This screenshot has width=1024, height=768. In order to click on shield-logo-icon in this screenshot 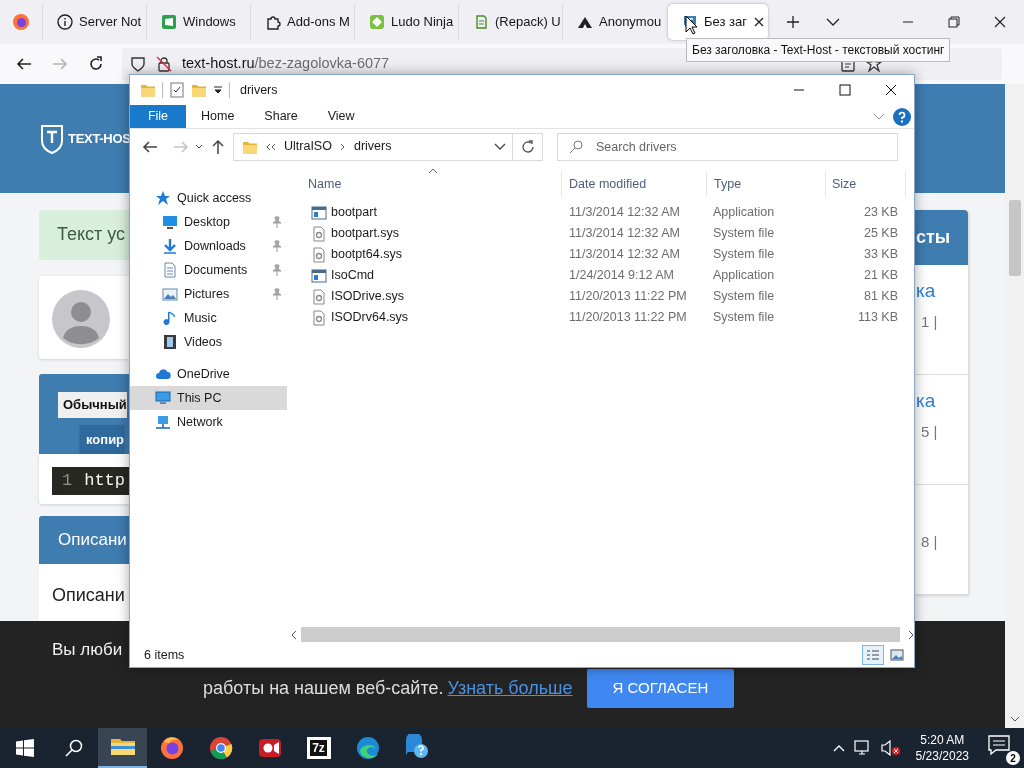, I will do `click(52, 138)`.